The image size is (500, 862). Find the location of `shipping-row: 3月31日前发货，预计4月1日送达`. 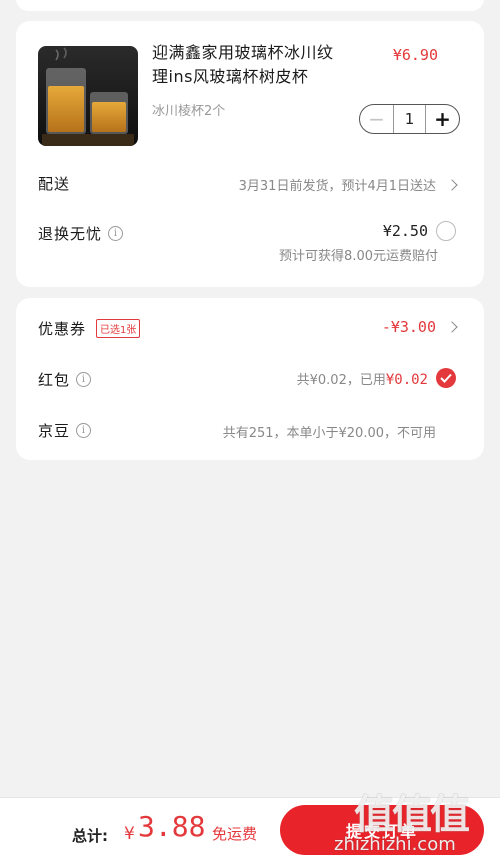

shipping-row: 3月31日前发货，预计4月1日送达 is located at coordinates (348, 184).